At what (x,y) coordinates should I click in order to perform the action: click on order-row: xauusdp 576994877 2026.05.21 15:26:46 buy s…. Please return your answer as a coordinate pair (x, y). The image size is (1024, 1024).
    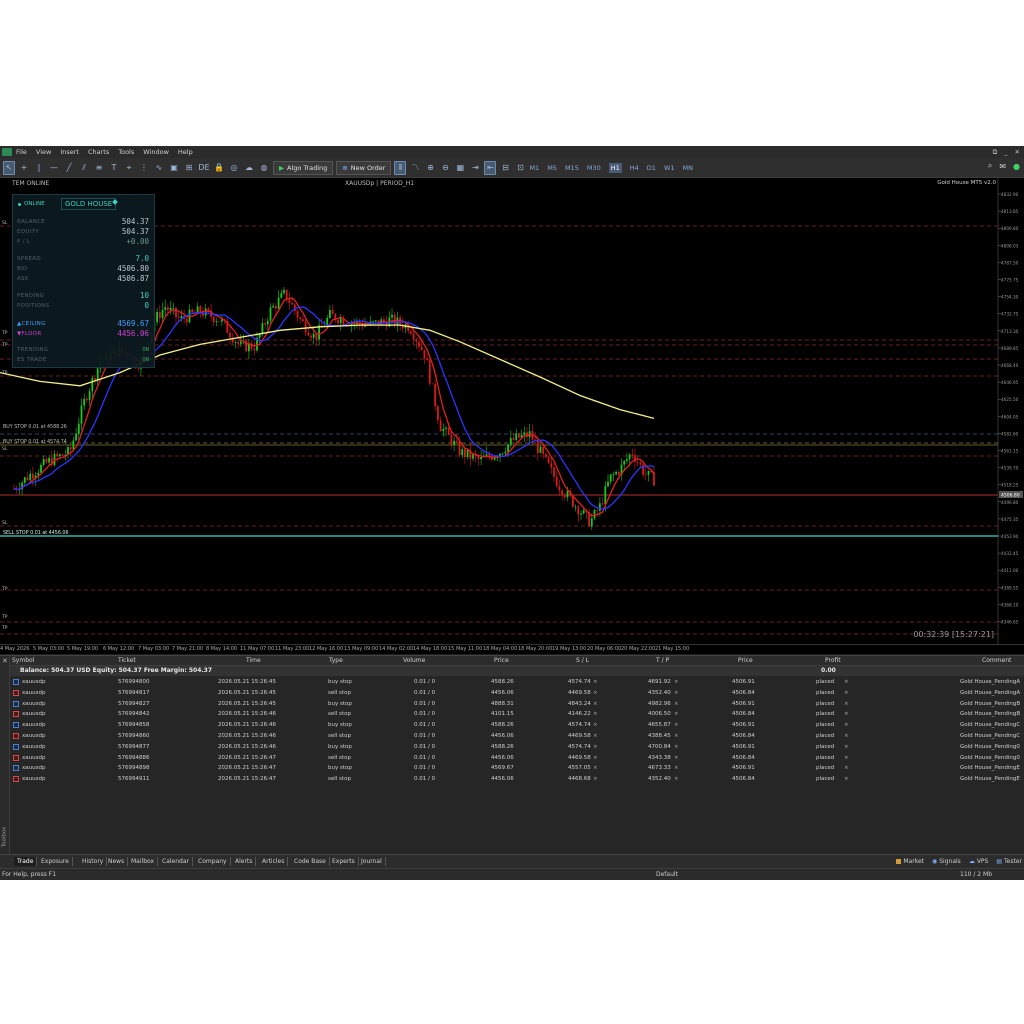
    Looking at the image, I should click on (517, 747).